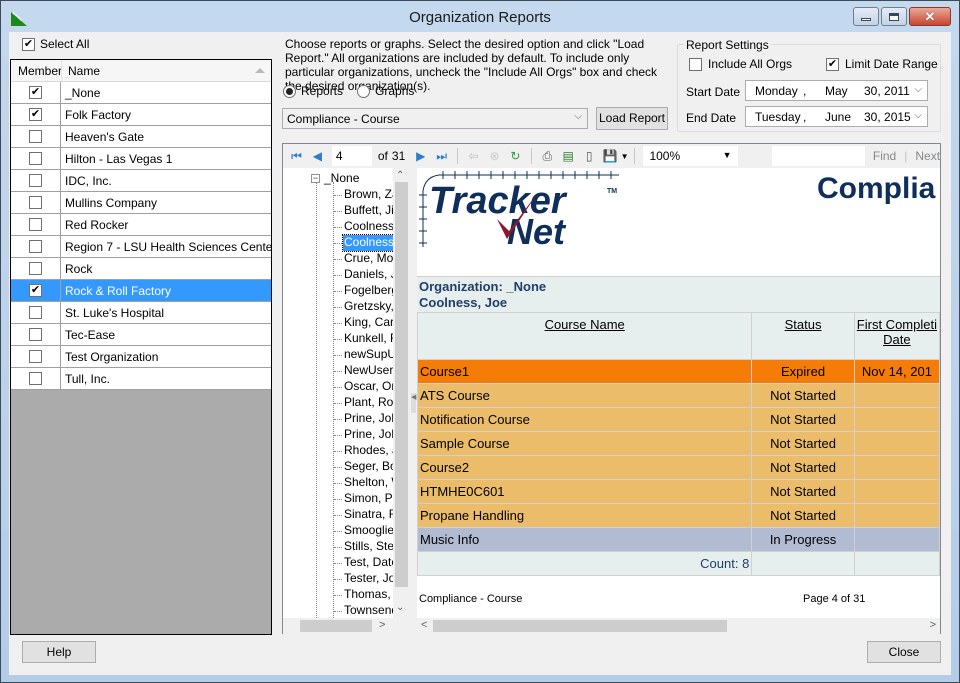  Describe the element at coordinates (400, 175) in the screenshot. I see `scroll-up-icon: ⌃` at that location.